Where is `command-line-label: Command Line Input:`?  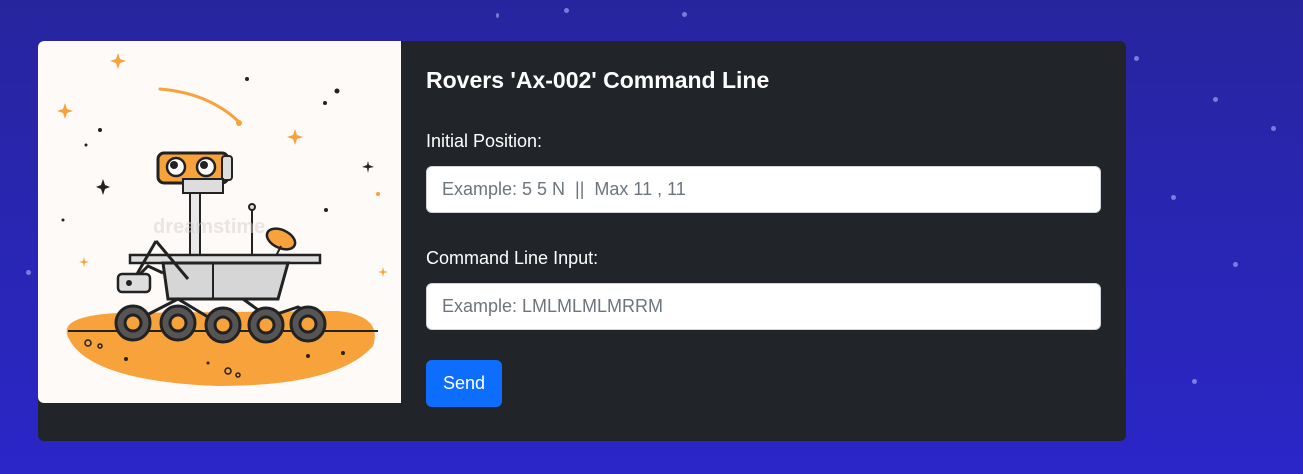
command-line-label: Command Line Input: is located at coordinates (512, 258).